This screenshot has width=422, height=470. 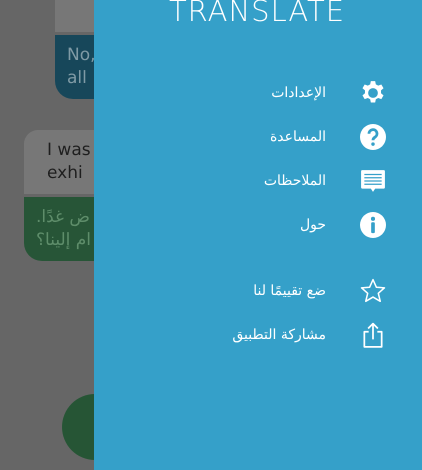 I want to click on menu-item: حول, so click(x=240, y=225).